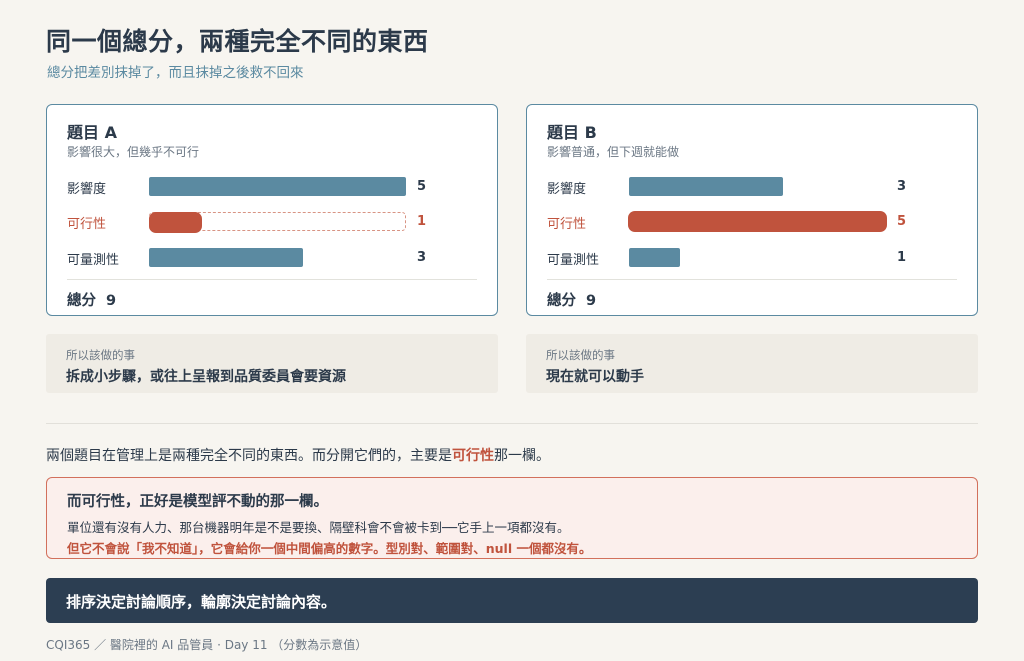 This screenshot has height=661, width=1024. Describe the element at coordinates (595, 377) in the screenshot. I see `note-text: 現在就可以動手` at that location.